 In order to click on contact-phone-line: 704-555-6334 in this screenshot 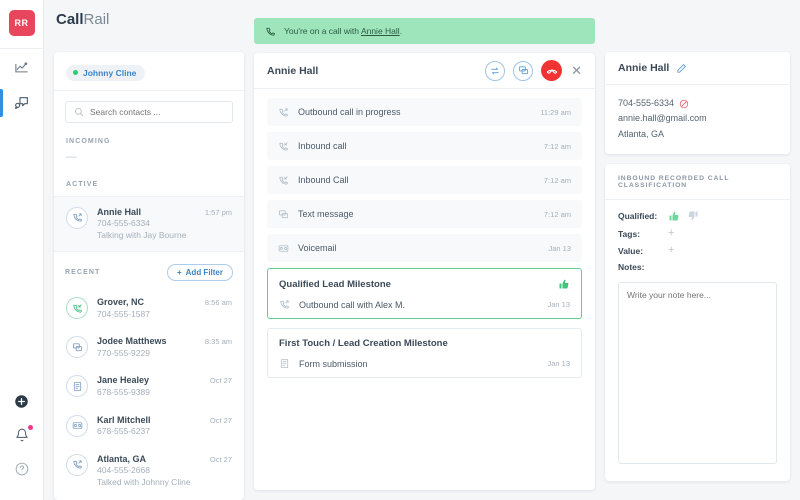, I will do `click(697, 103)`.